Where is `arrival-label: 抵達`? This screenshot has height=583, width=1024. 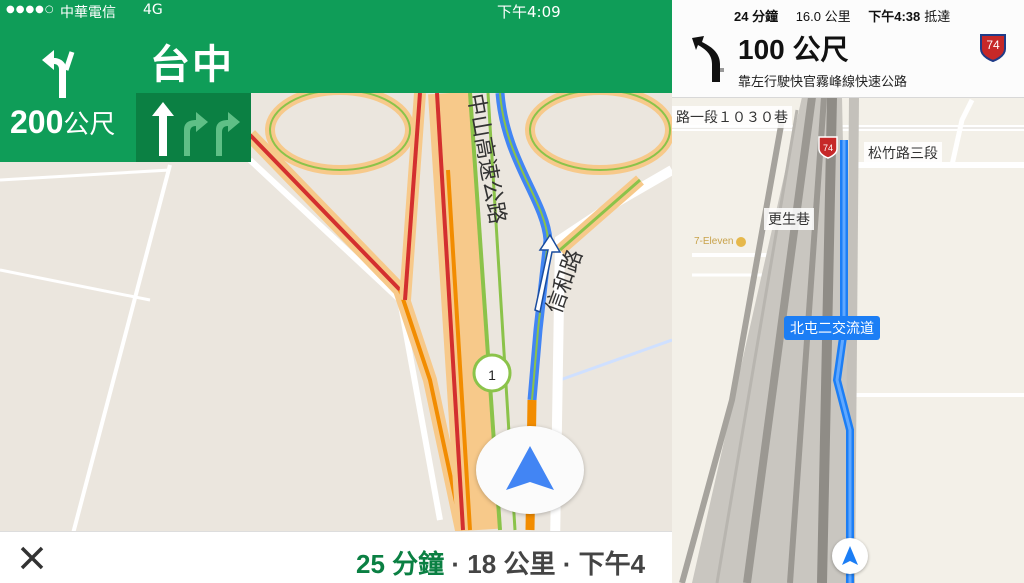 arrival-label: 抵達 is located at coordinates (937, 16).